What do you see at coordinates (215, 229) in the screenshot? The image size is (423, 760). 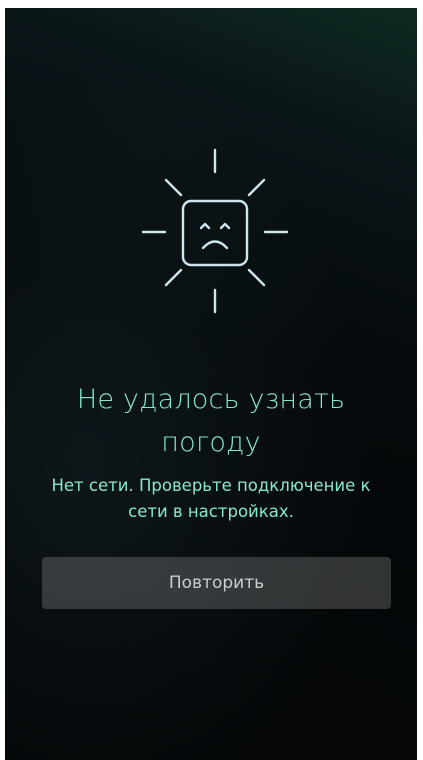 I see `sad-sun-icon` at bounding box center [215, 229].